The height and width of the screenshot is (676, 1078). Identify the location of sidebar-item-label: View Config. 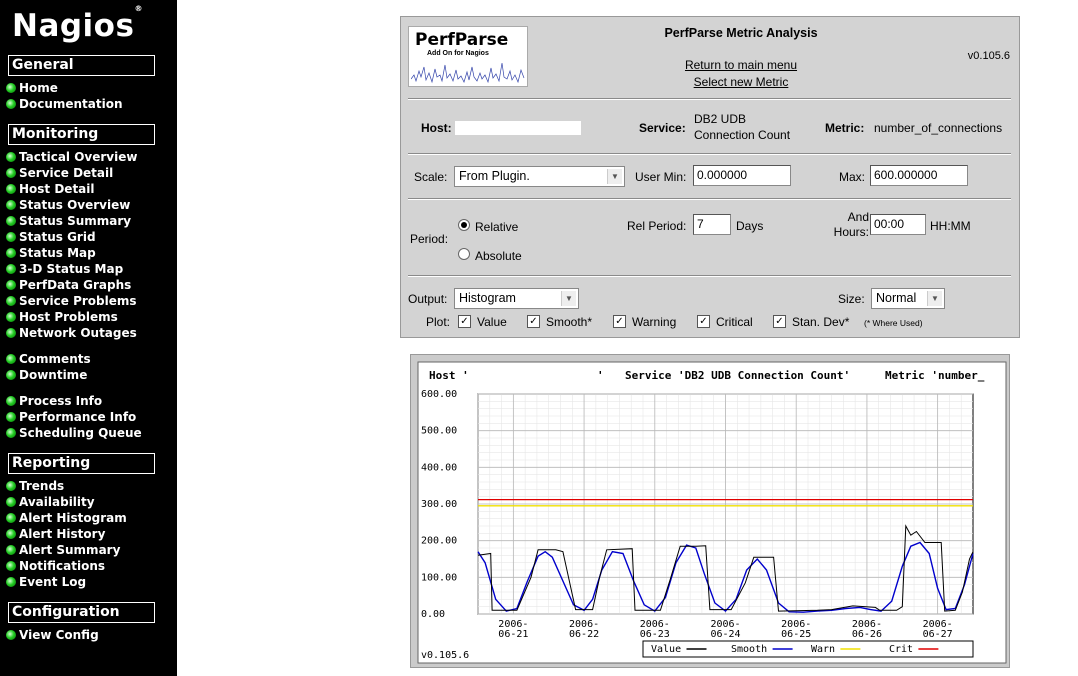
(59, 635).